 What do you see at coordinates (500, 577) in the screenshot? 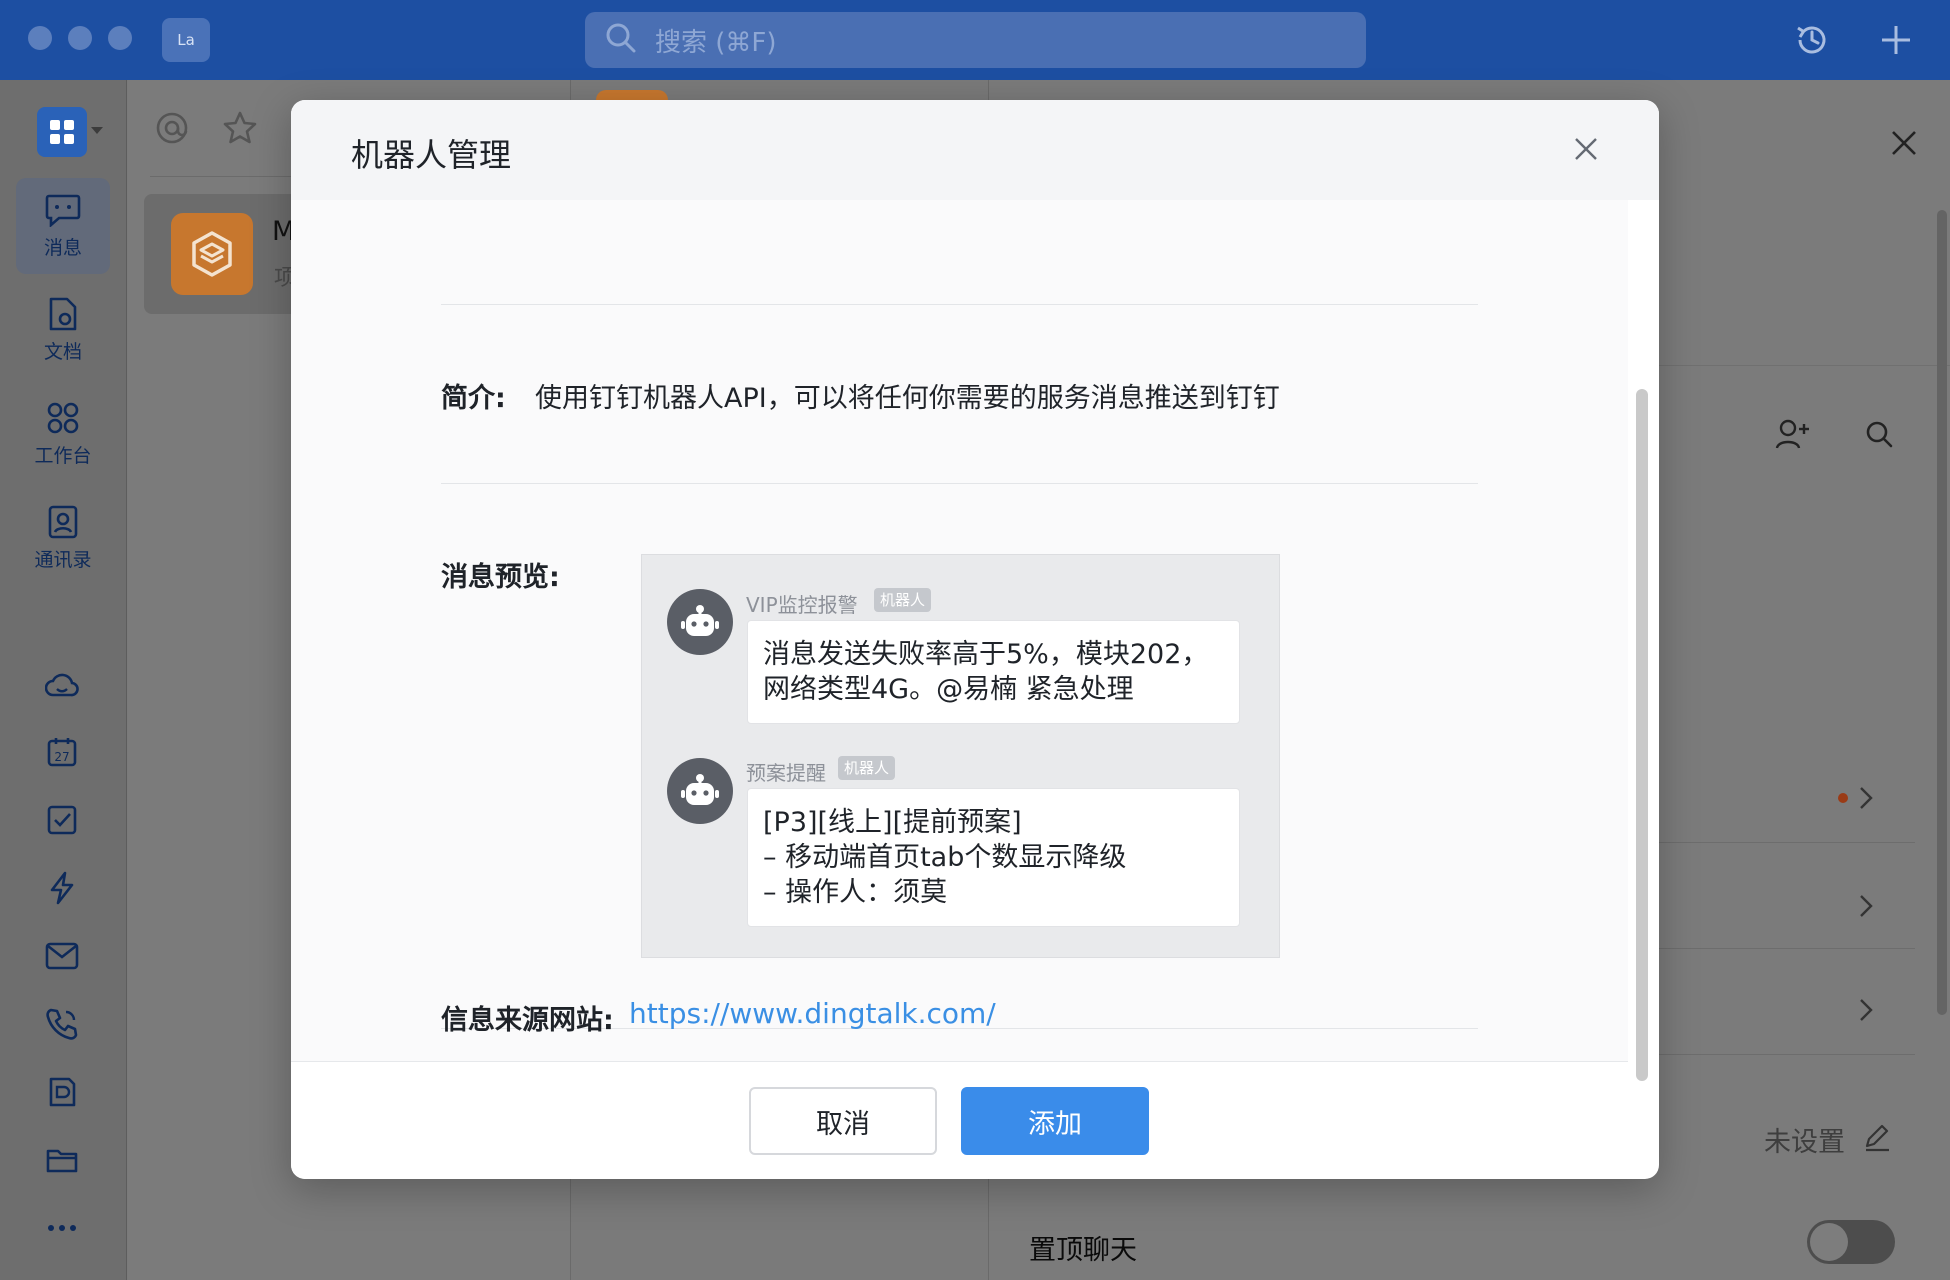
I see `preview-label: 消息预览:` at bounding box center [500, 577].